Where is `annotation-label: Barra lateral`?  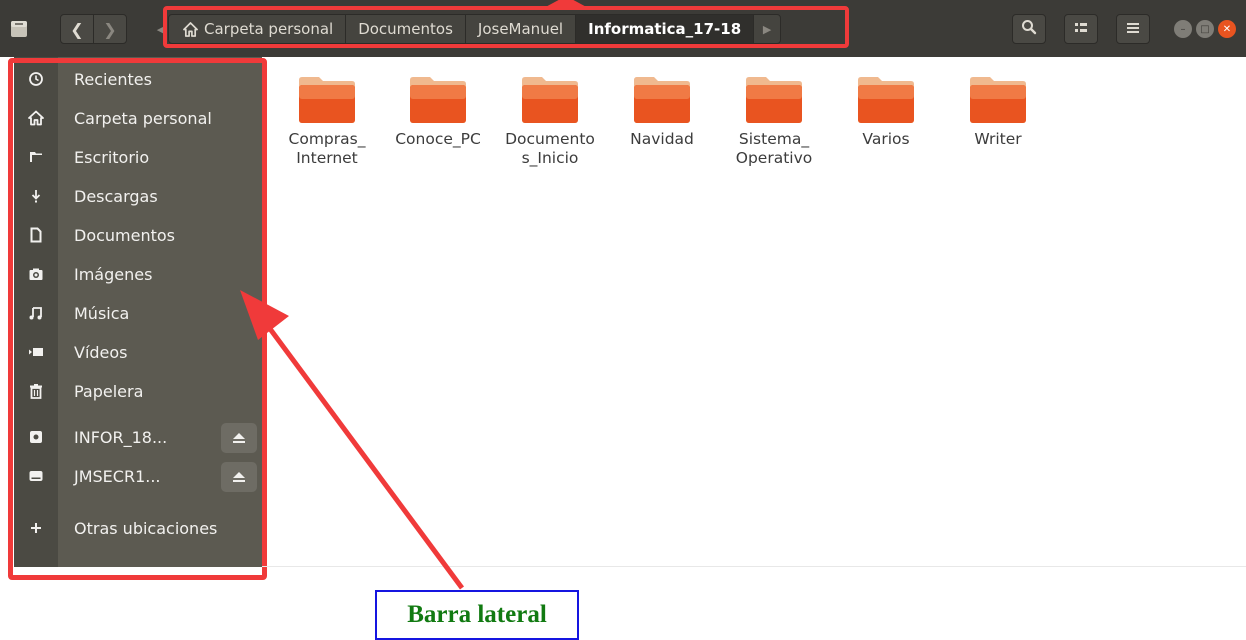 annotation-label: Barra lateral is located at coordinates (477, 615).